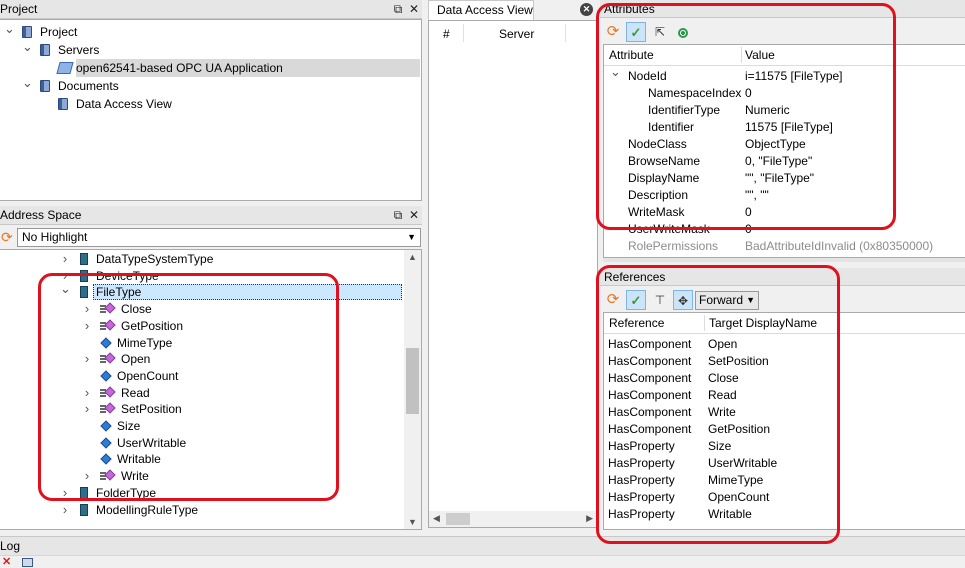  Describe the element at coordinates (481, 10) in the screenshot. I see `tab-data-access-view: Data Access View` at that location.